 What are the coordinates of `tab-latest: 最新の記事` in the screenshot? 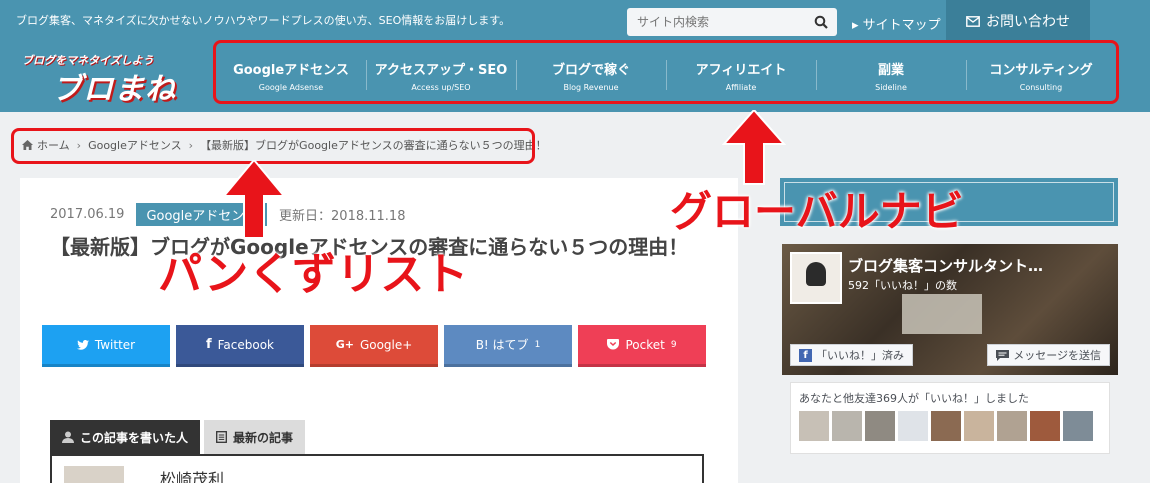 It's located at (255, 437).